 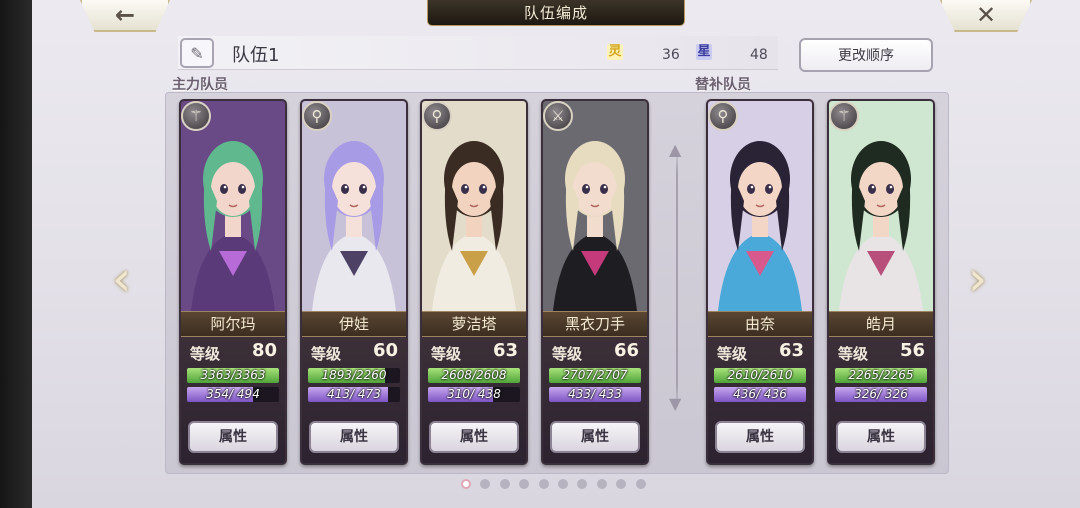 I want to click on hp-text: 2265/2265, so click(x=881, y=375).